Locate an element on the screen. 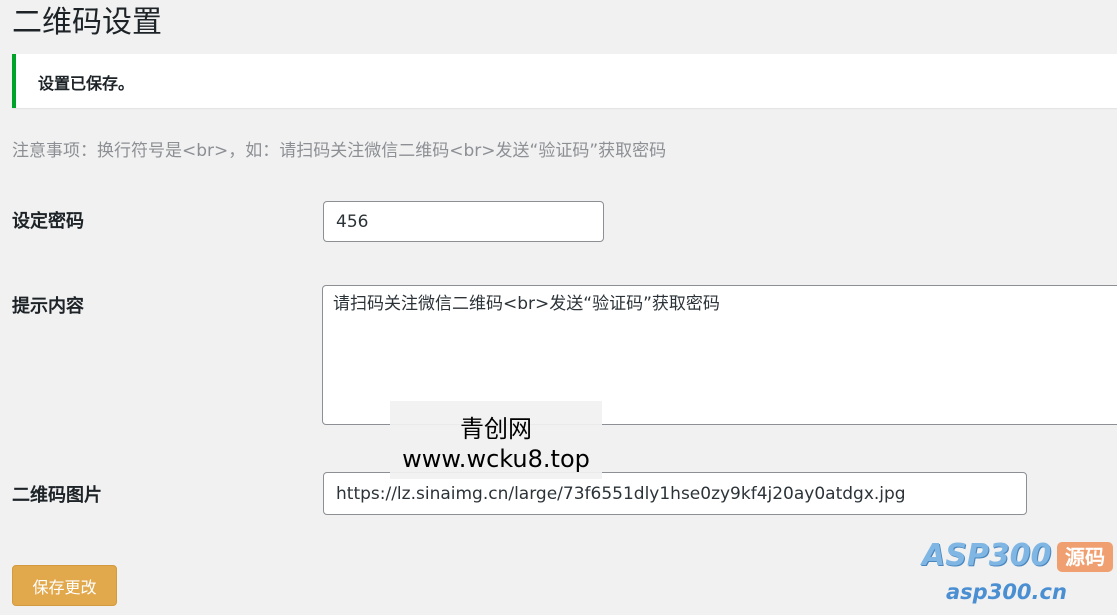 This screenshot has width=1117, height=615. save-changes-button: 保存更改 is located at coordinates (64, 585).